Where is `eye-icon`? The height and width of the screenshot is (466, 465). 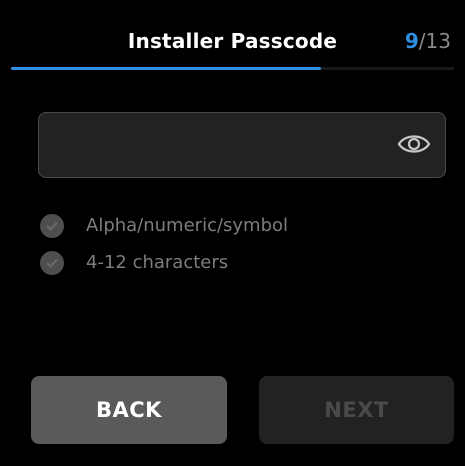 eye-icon is located at coordinates (414, 144).